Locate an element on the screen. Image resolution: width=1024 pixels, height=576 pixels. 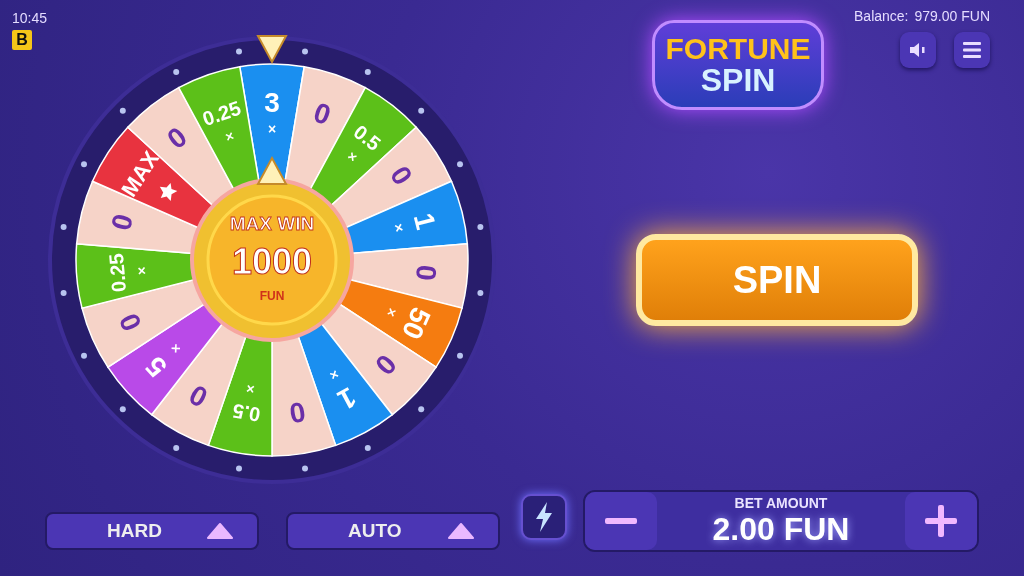
logo-text: FORTUNE is located at coordinates (738, 49).